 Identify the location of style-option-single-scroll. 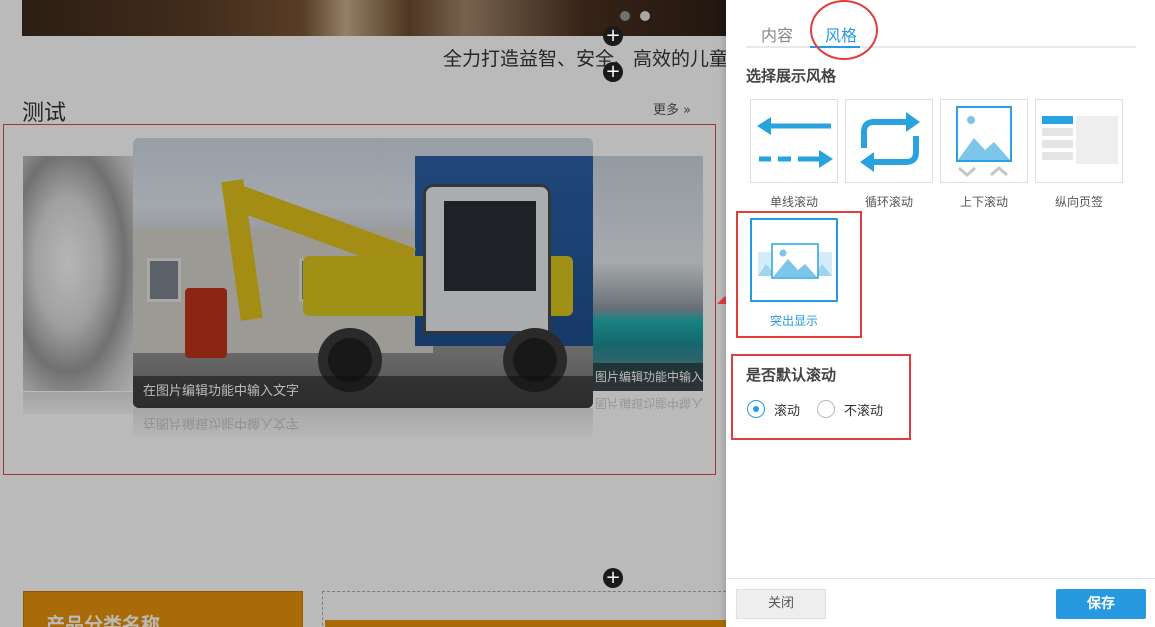
(794, 141).